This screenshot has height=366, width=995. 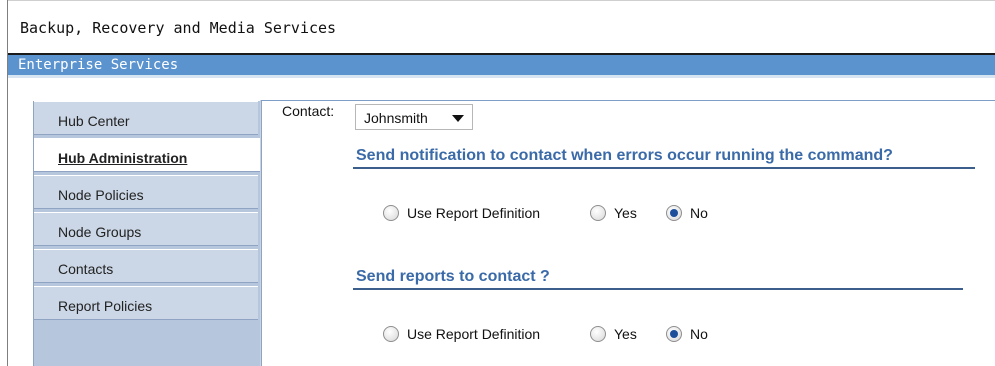 What do you see at coordinates (391, 334) in the screenshot?
I see `reports-radio-use-report-definition` at bounding box center [391, 334].